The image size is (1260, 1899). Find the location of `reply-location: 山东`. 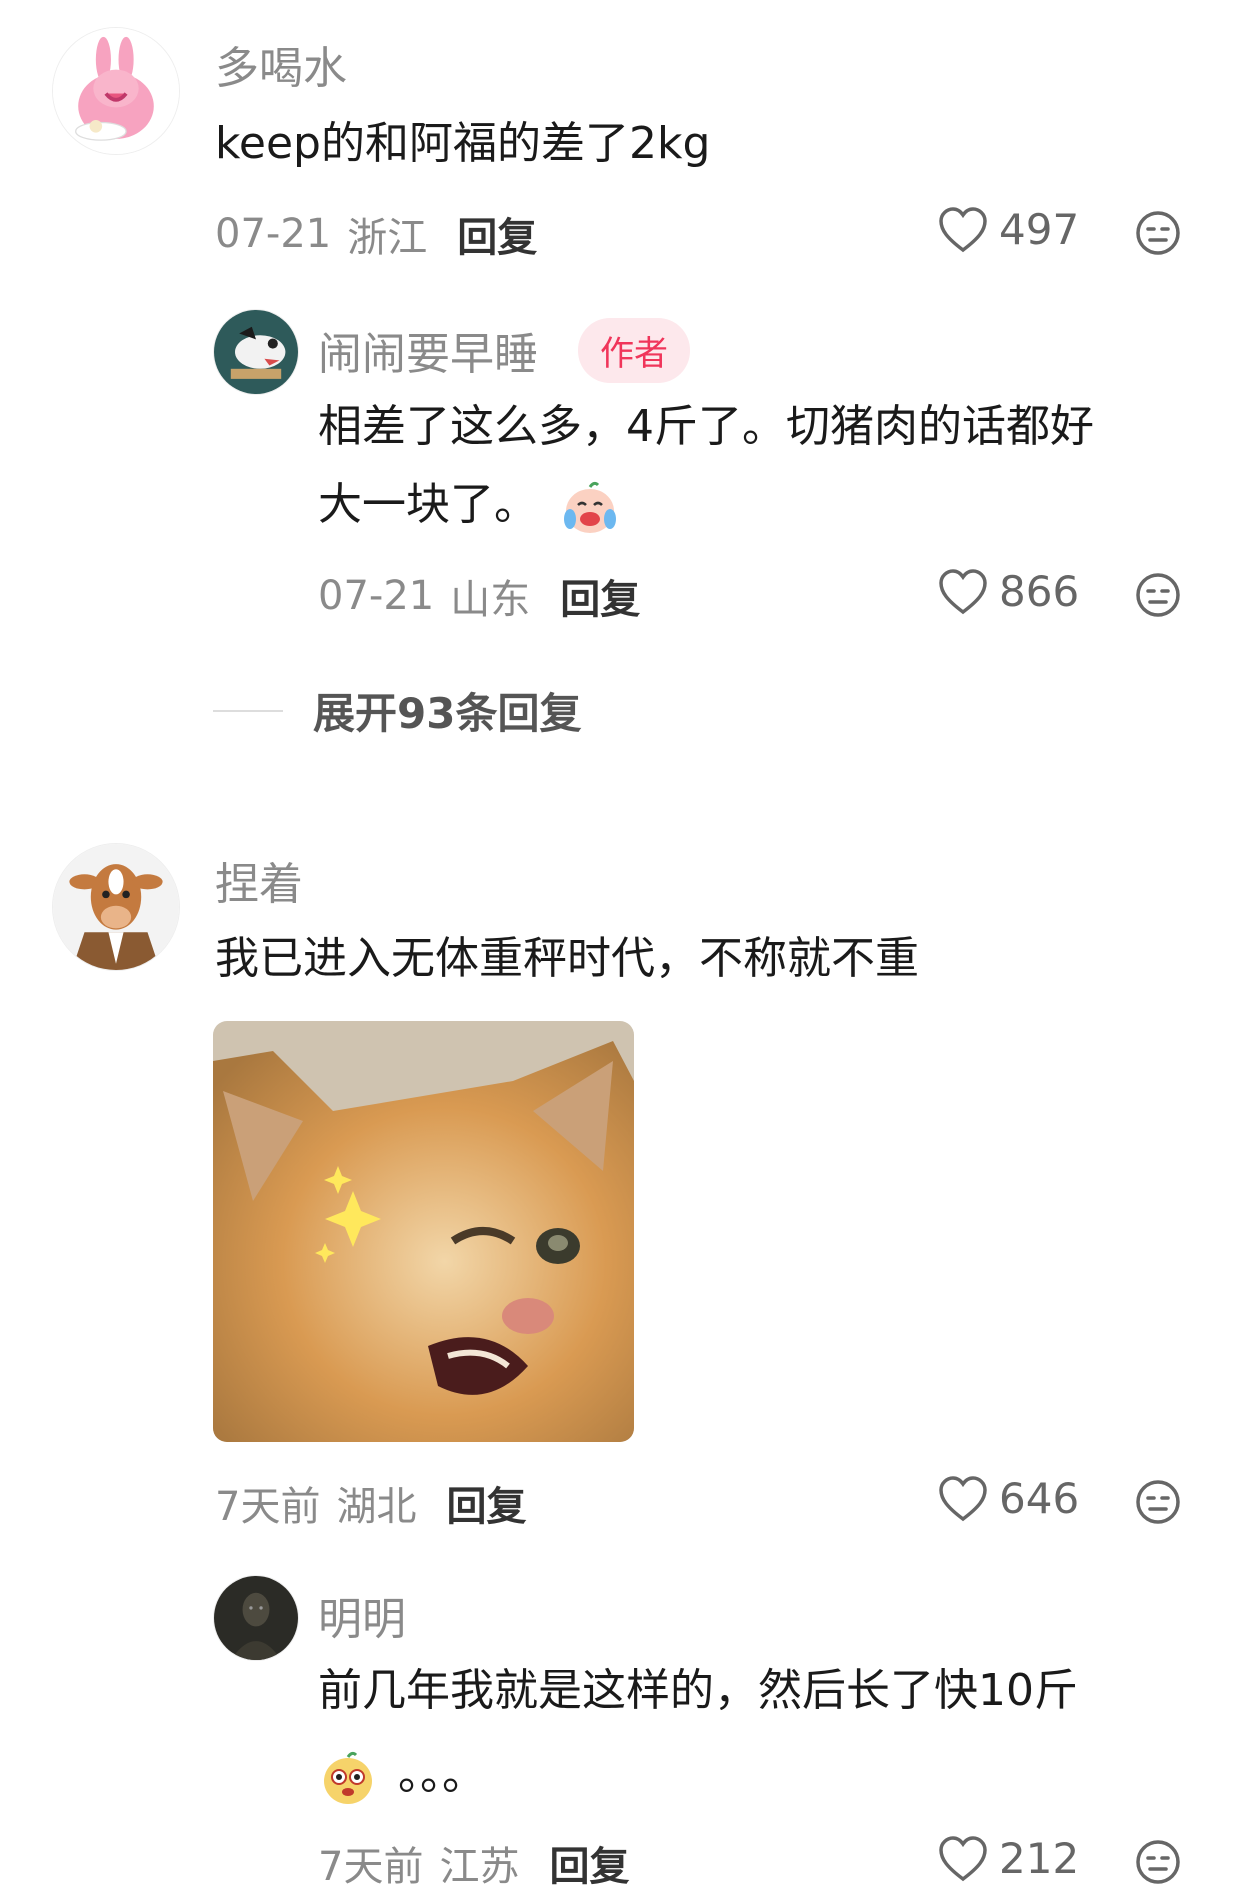

reply-location: 山东 is located at coordinates (490, 600).